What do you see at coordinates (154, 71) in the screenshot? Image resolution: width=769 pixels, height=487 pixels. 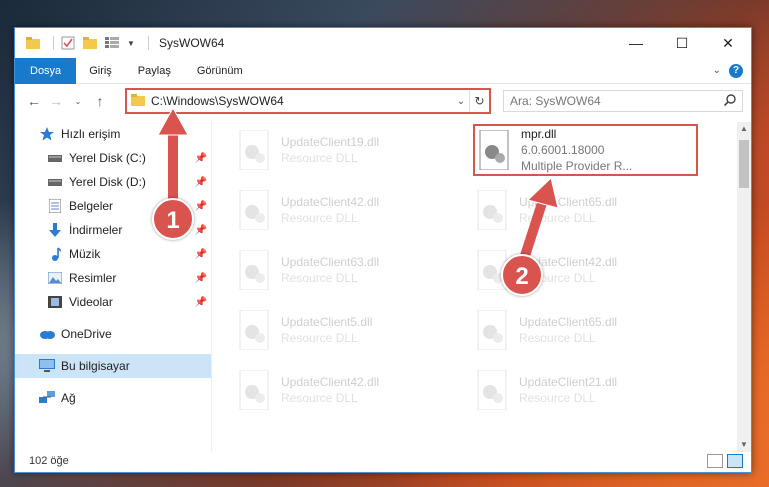 I see `tab-share: Paylaş` at bounding box center [154, 71].